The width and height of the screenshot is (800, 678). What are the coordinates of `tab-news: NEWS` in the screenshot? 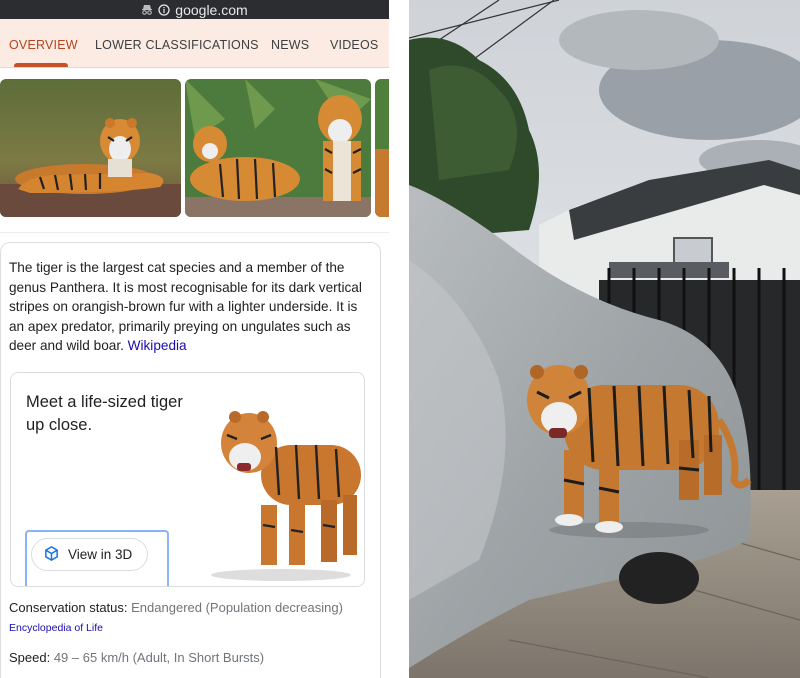 It's located at (290, 45).